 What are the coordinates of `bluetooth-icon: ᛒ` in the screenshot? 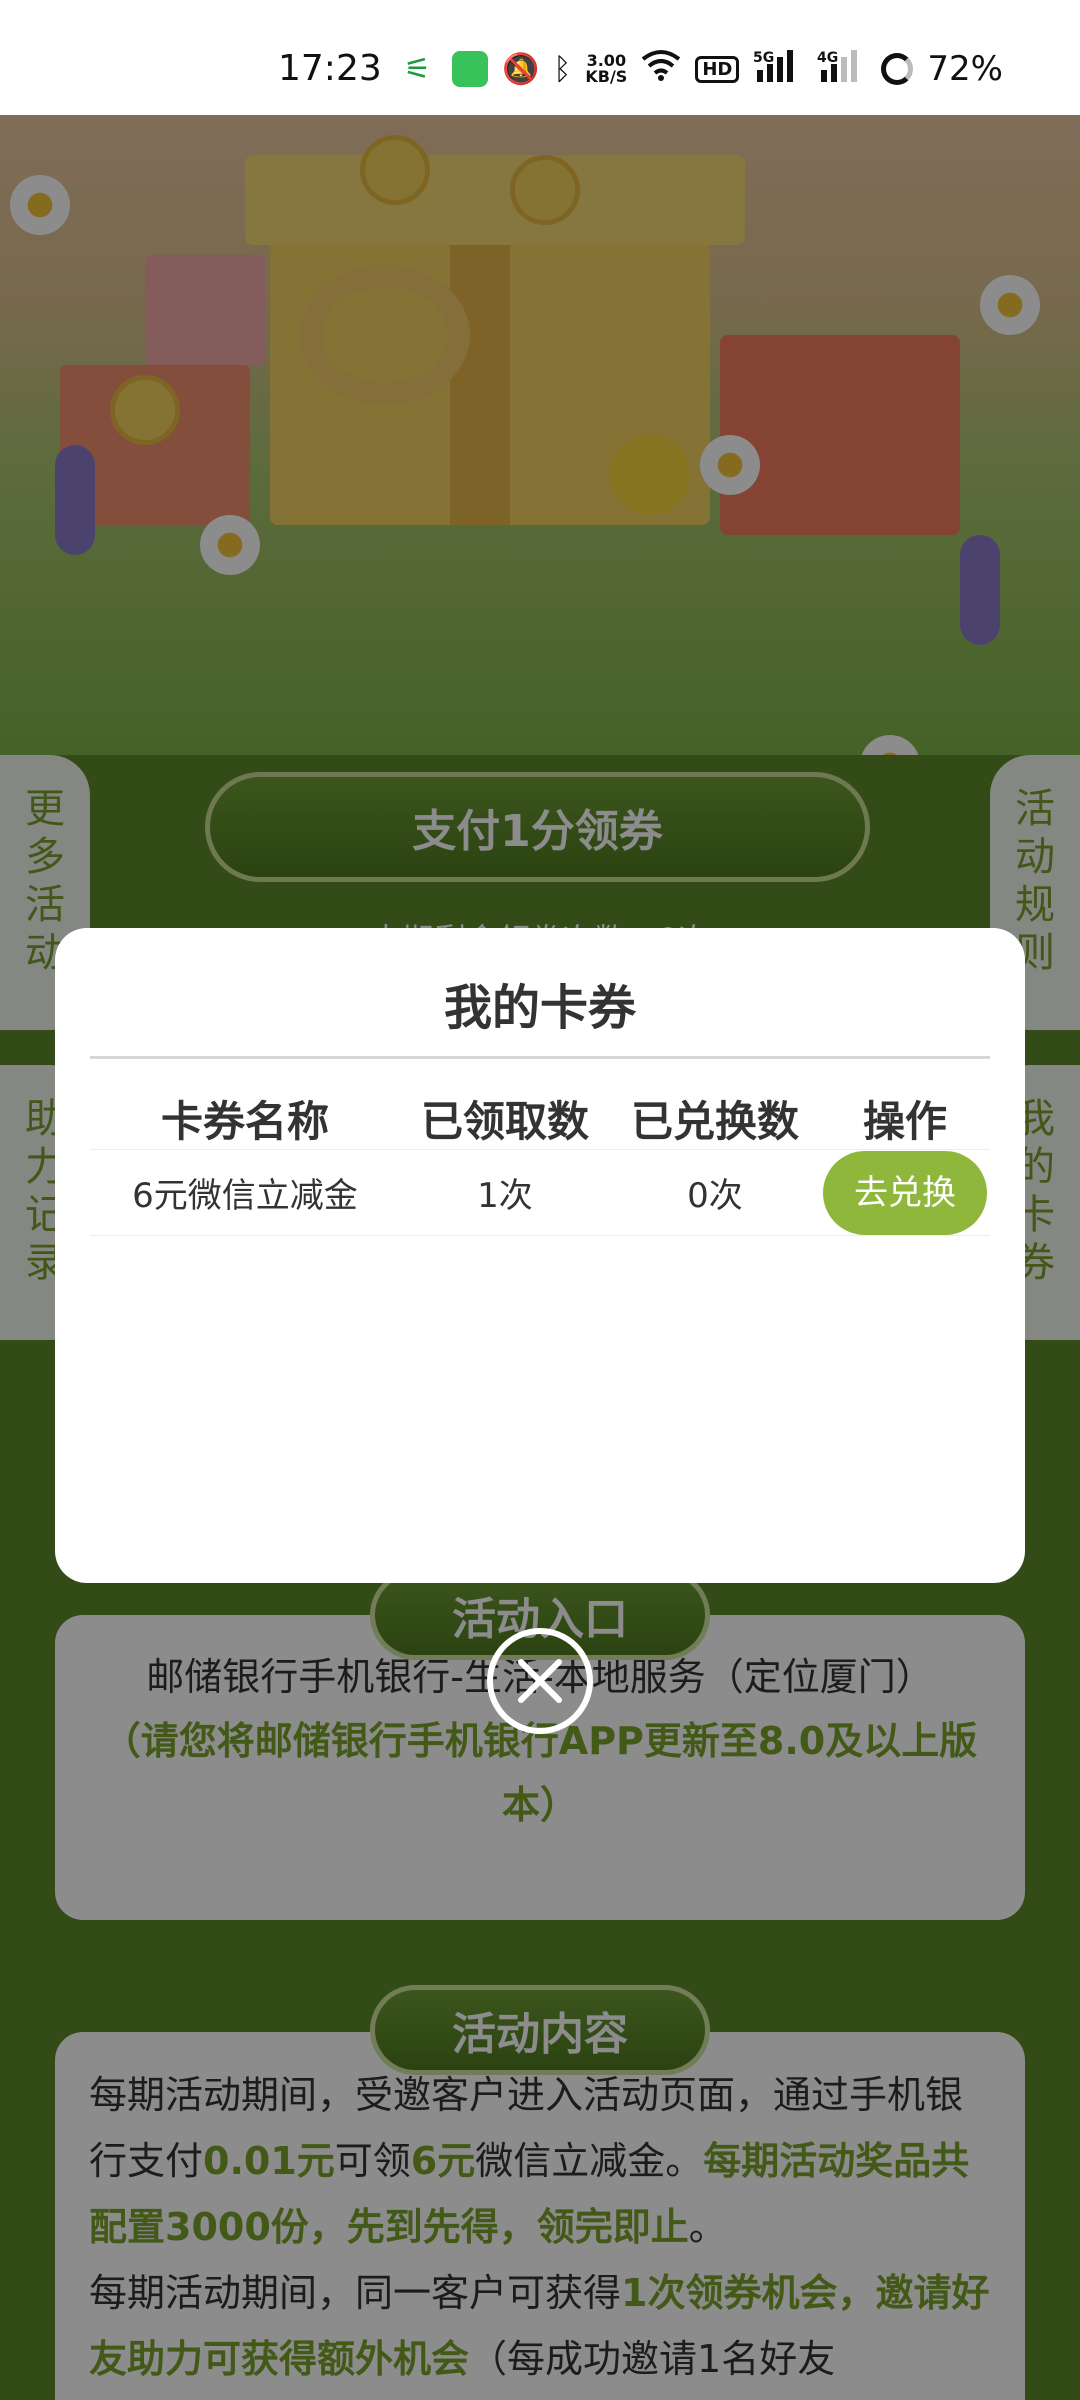 It's located at (562, 69).